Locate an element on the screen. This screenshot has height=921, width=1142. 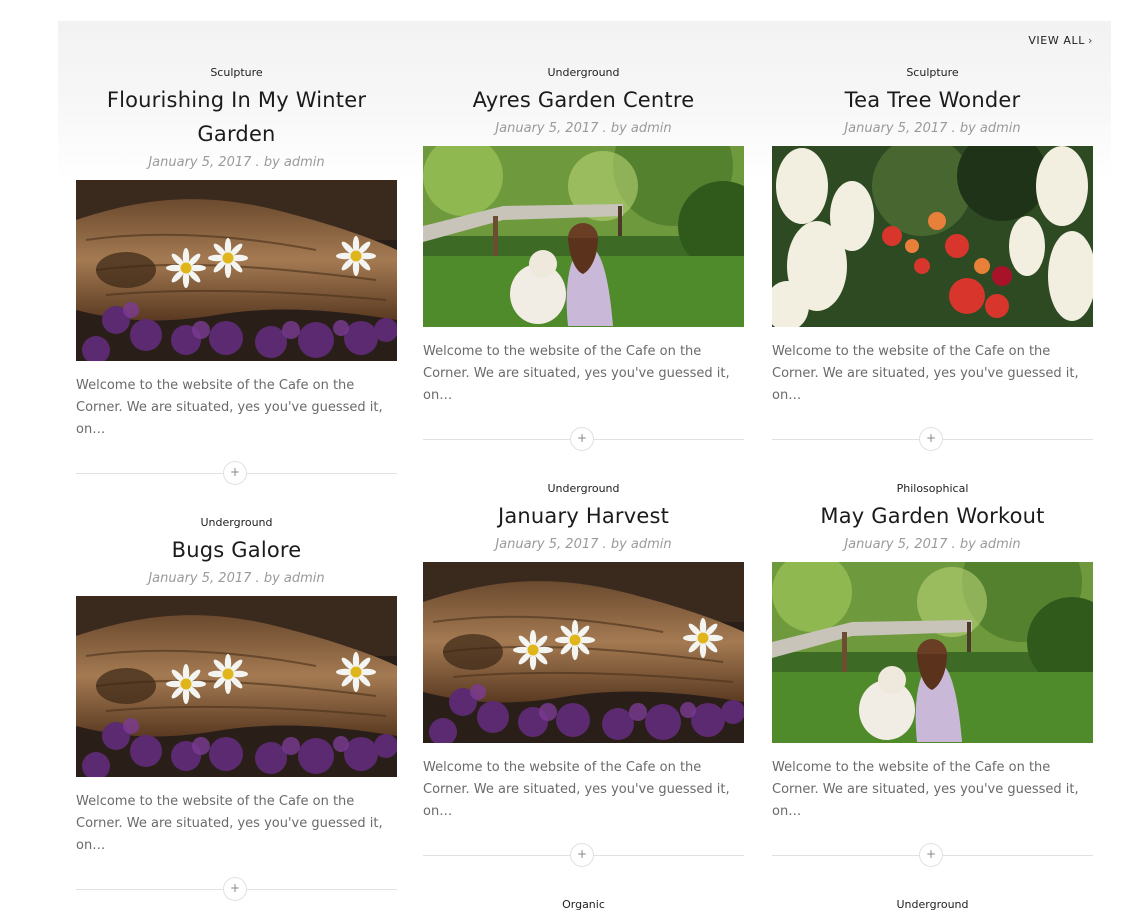
post-title: Flourishing In My Winter Garden is located at coordinates (236, 117).